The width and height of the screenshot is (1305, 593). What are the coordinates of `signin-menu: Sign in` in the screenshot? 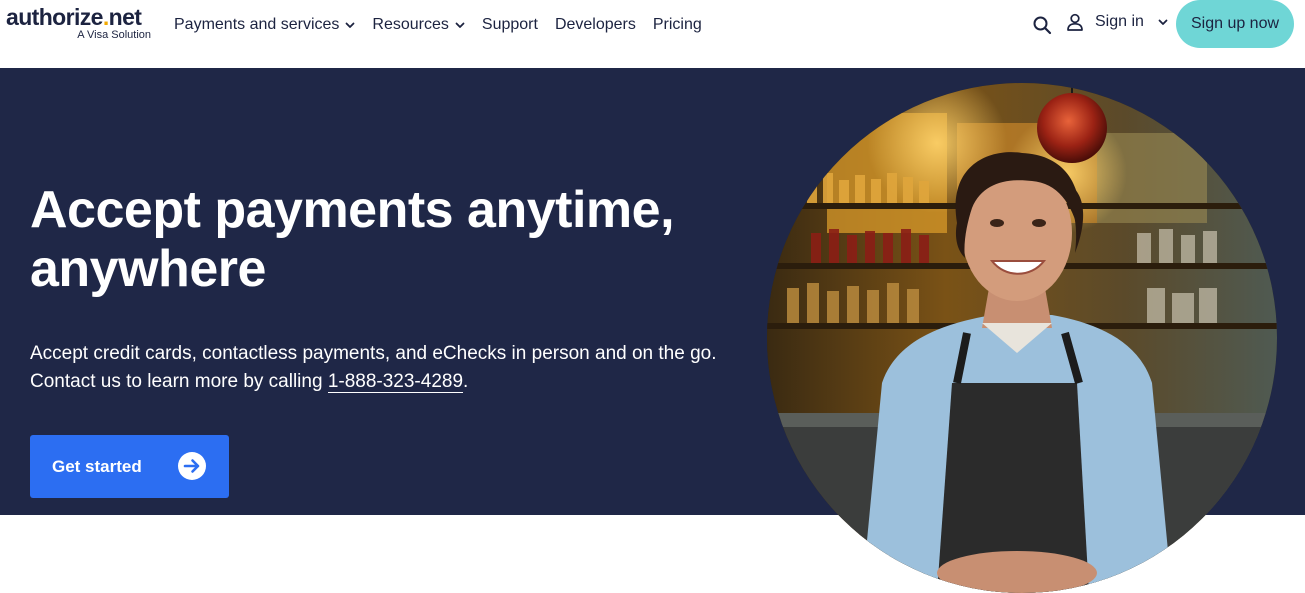 It's located at (1117, 22).